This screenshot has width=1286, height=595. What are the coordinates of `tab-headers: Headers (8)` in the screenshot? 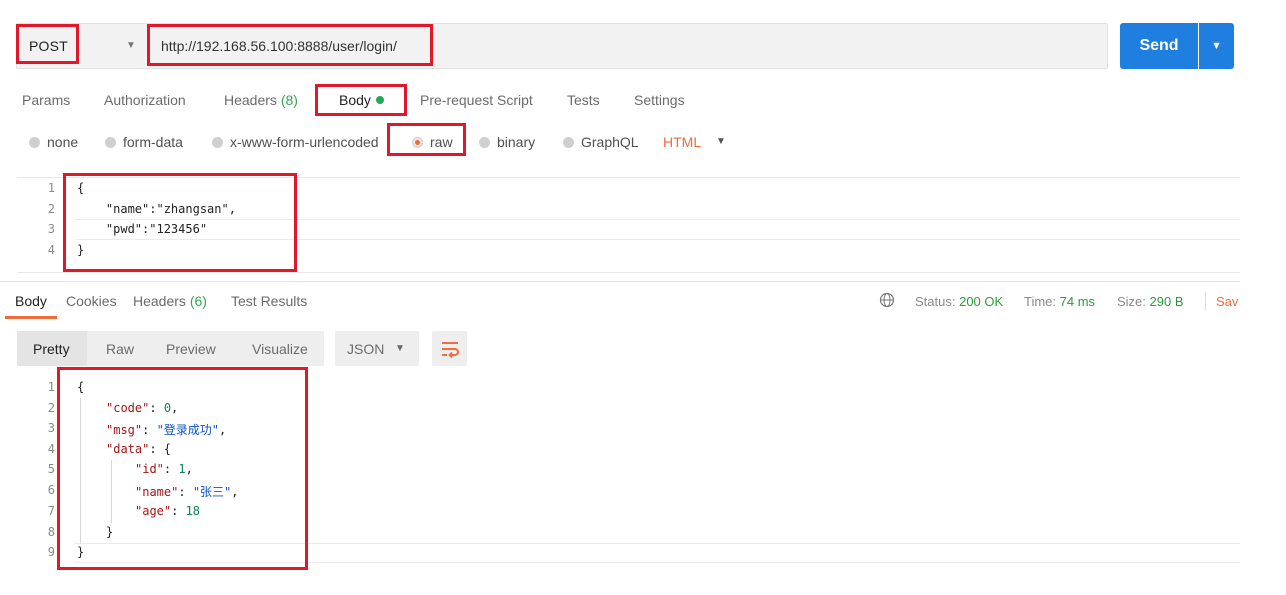 It's located at (261, 100).